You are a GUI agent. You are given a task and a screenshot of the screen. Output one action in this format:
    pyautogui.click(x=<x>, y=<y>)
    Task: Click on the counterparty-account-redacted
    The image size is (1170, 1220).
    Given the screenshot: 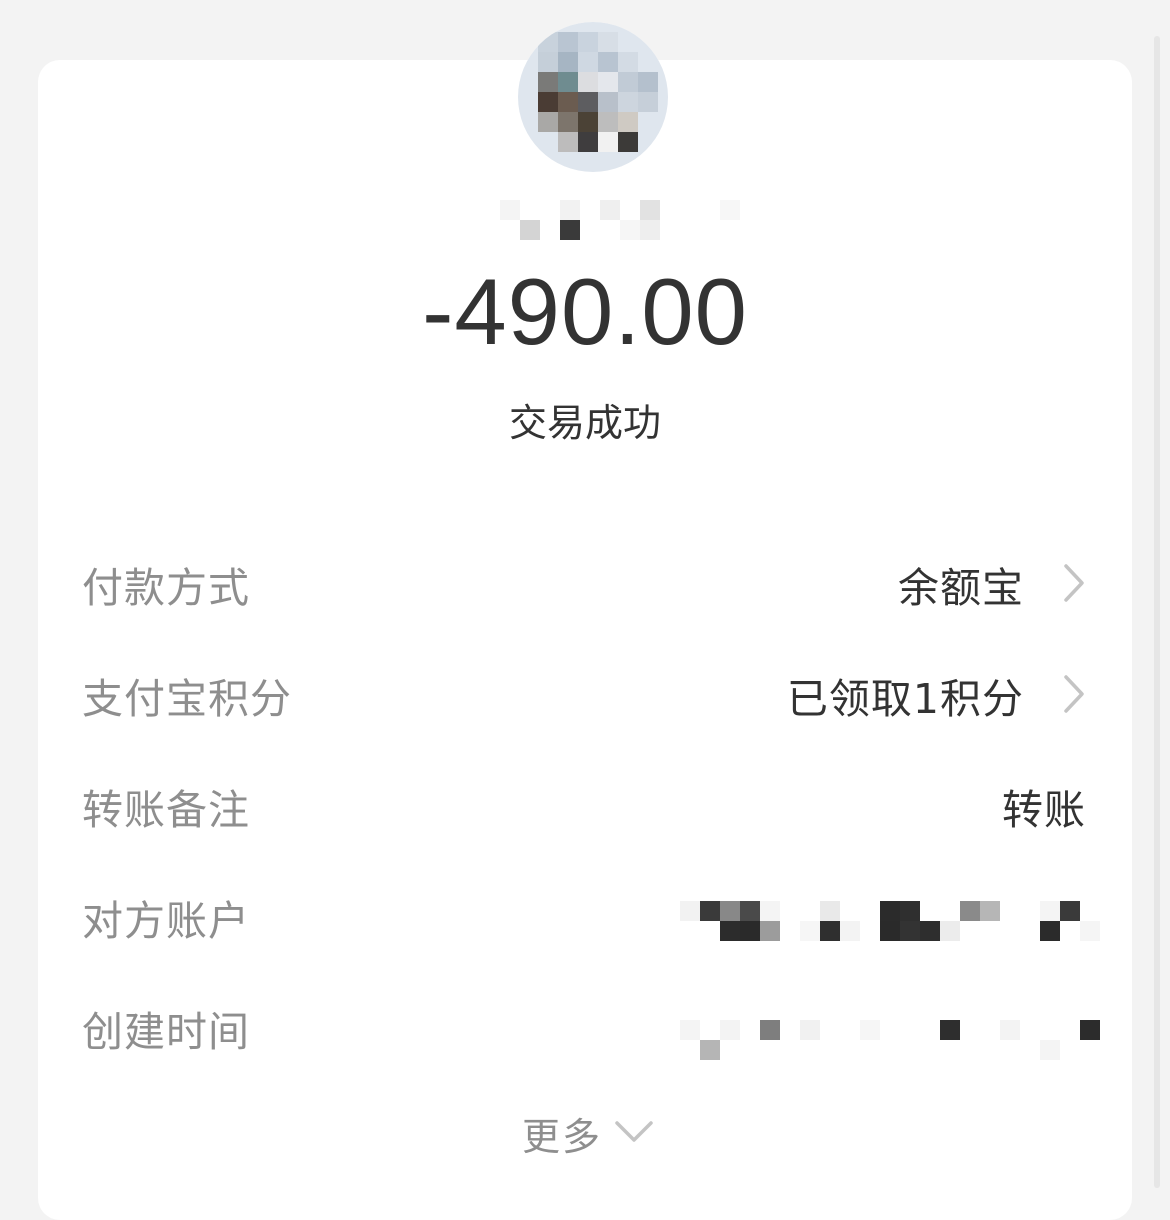 What is the action you would take?
    pyautogui.click(x=890, y=921)
    